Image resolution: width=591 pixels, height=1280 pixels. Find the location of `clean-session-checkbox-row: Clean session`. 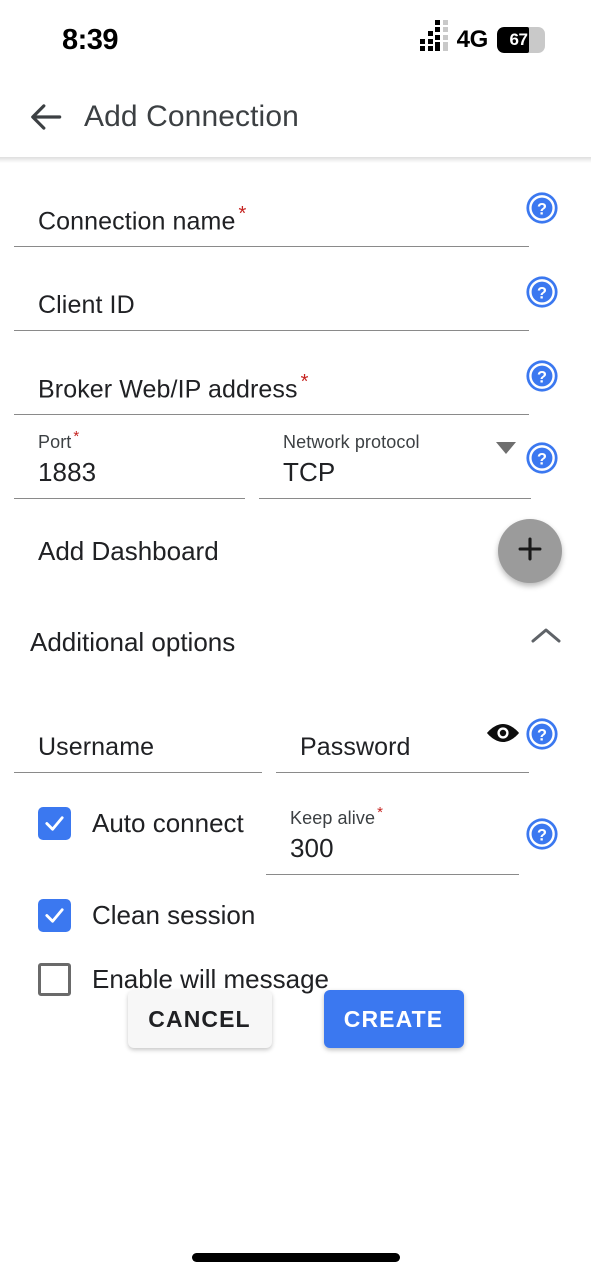

clean-session-checkbox-row: Clean session is located at coordinates (295, 915).